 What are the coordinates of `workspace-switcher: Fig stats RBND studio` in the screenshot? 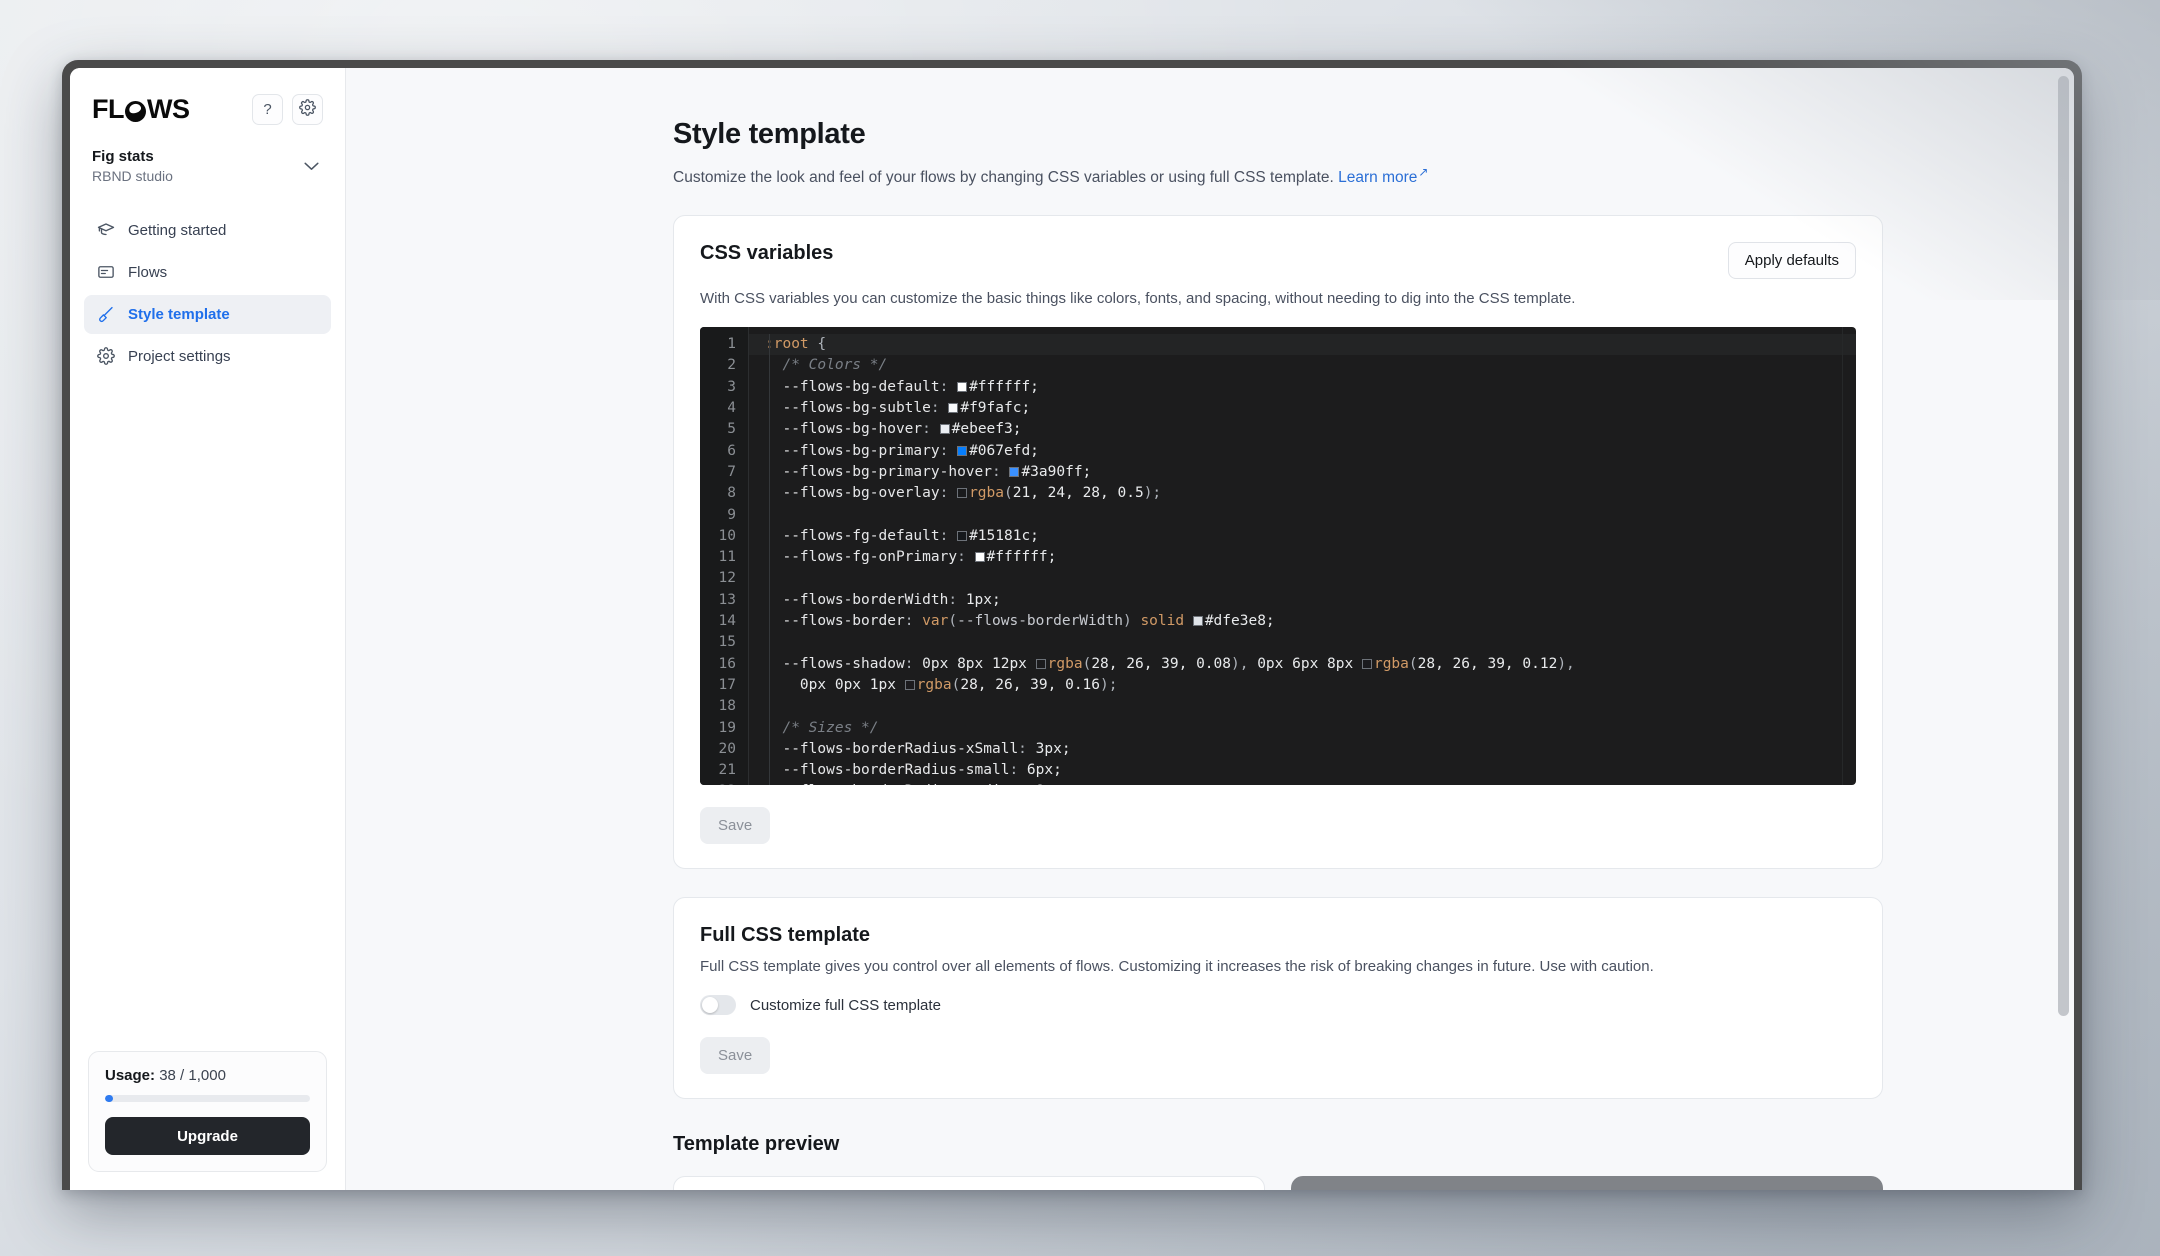 It's located at (207, 167).